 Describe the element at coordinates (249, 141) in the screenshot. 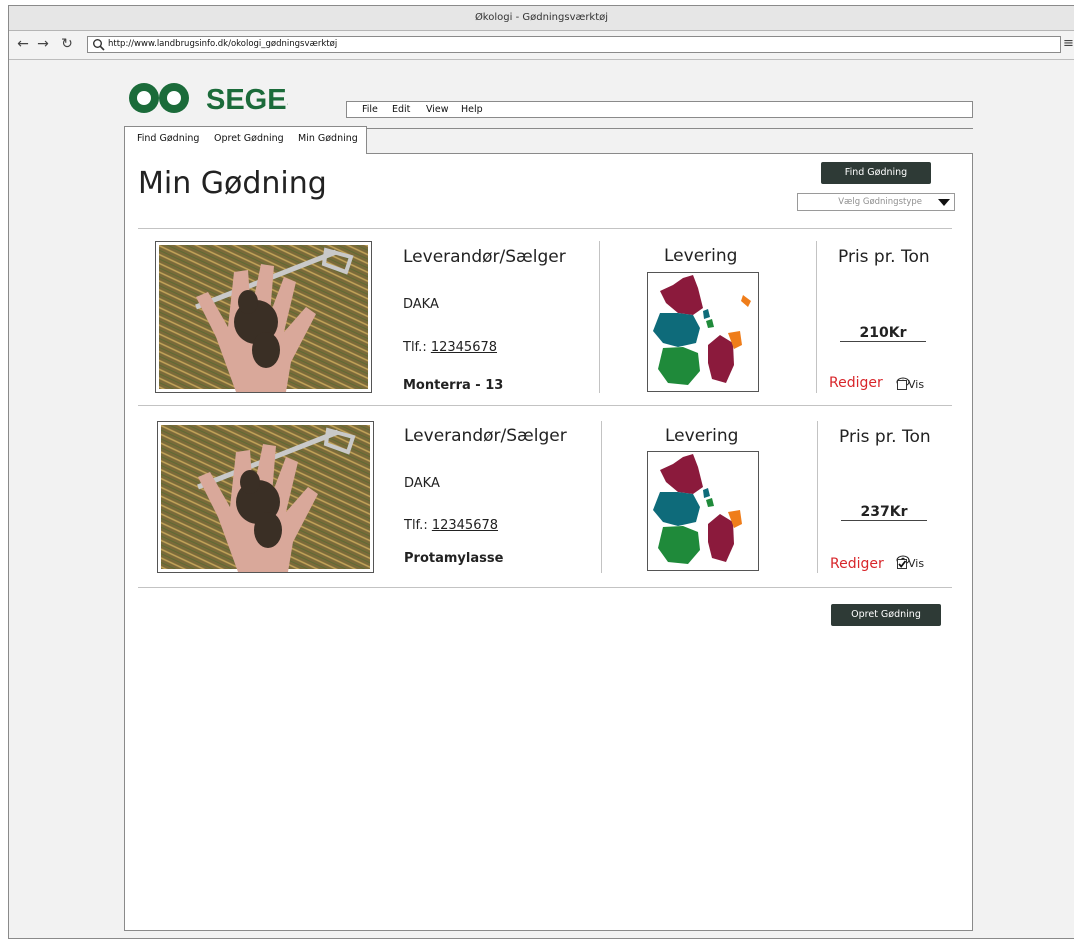

I see `tab-opret-godning: Opret Gødning` at that location.